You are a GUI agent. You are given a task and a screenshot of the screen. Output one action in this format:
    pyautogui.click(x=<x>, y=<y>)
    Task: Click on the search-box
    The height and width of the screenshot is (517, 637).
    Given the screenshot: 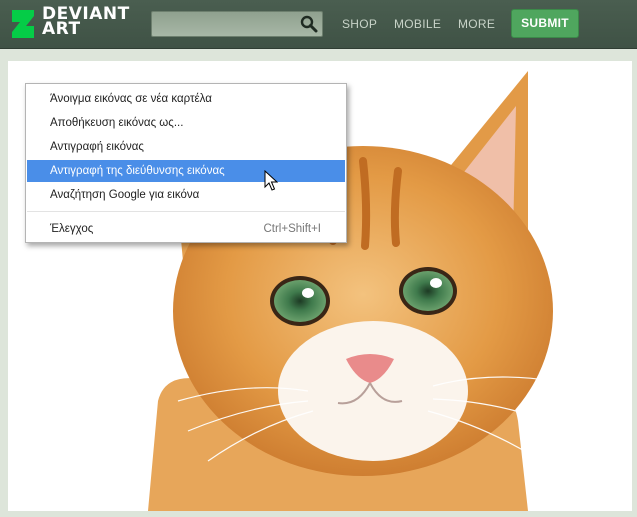 What is the action you would take?
    pyautogui.click(x=237, y=24)
    